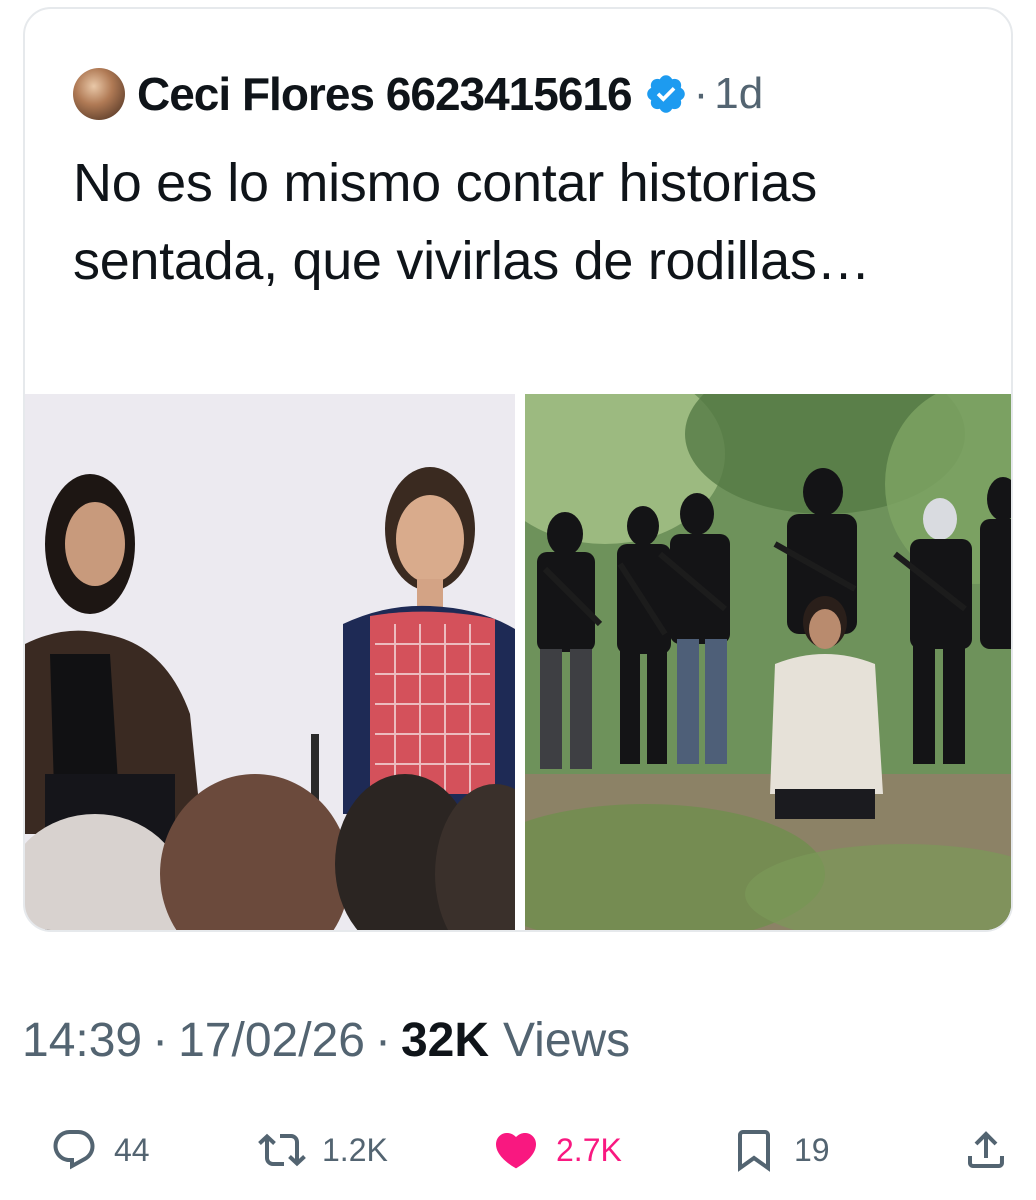  I want to click on like-icon, so click(516, 1151).